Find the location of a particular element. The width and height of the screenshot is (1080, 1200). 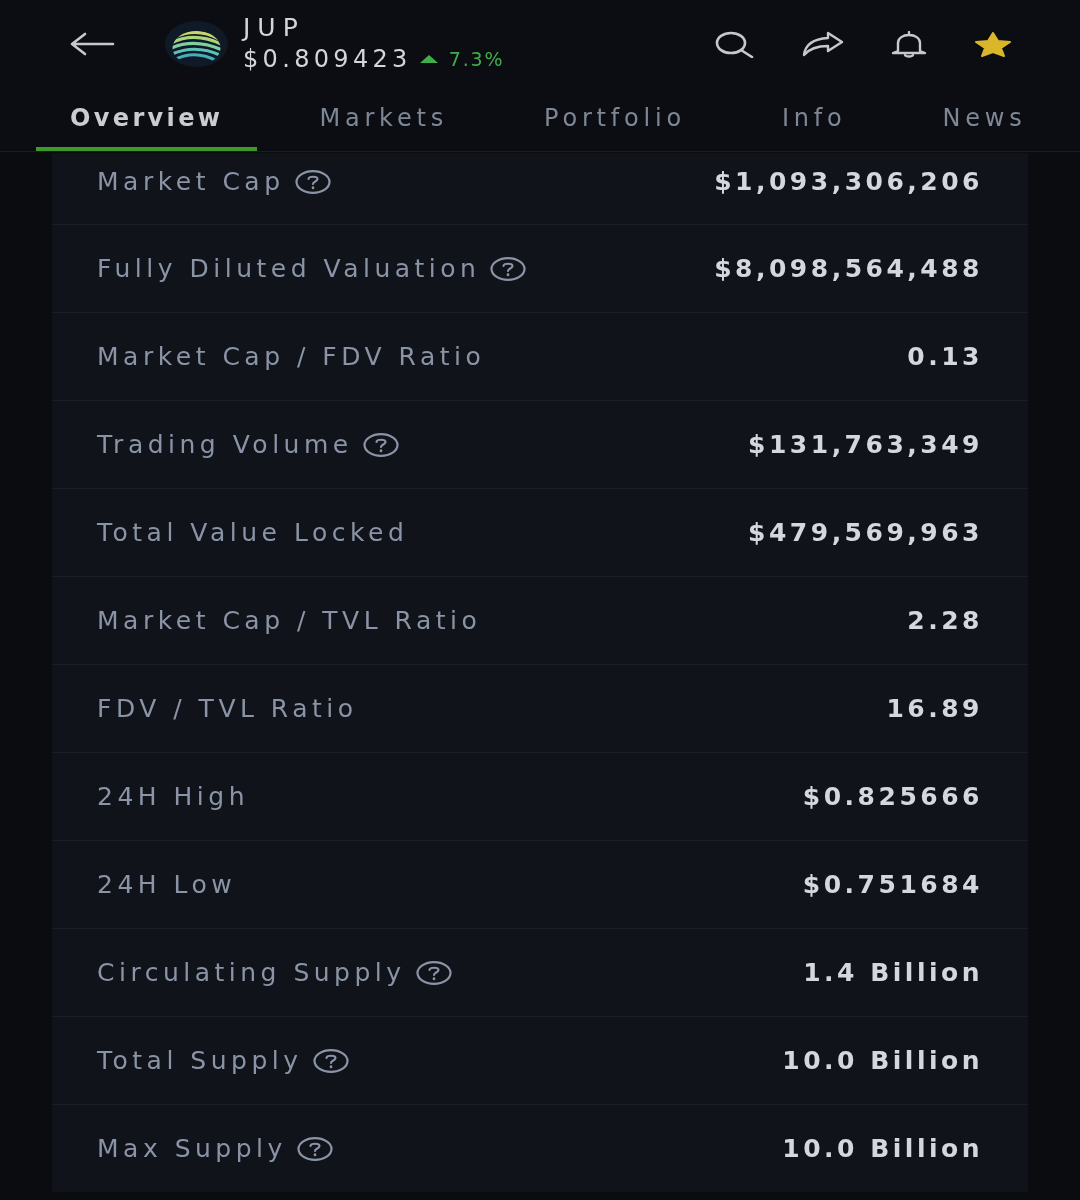

stat-value: 2.28 is located at coordinates (945, 620).